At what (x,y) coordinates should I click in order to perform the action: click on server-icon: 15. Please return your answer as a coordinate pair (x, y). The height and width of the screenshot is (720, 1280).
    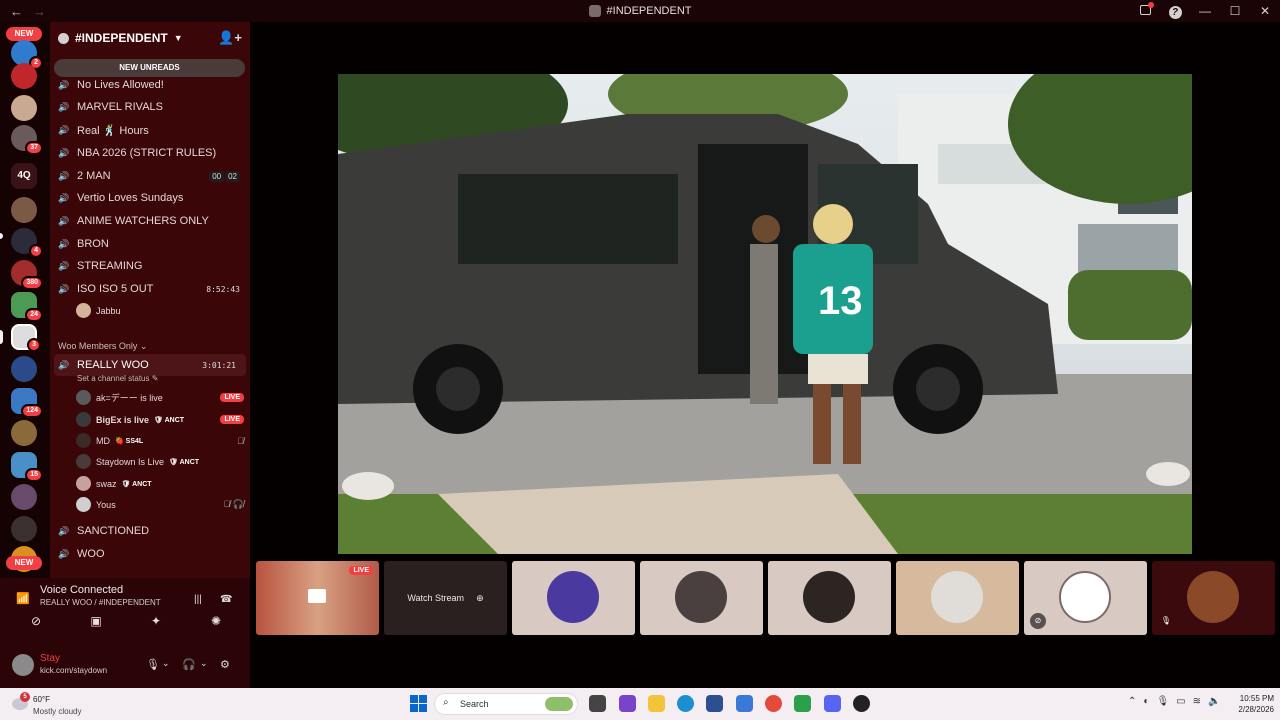
    Looking at the image, I should click on (27, 467).